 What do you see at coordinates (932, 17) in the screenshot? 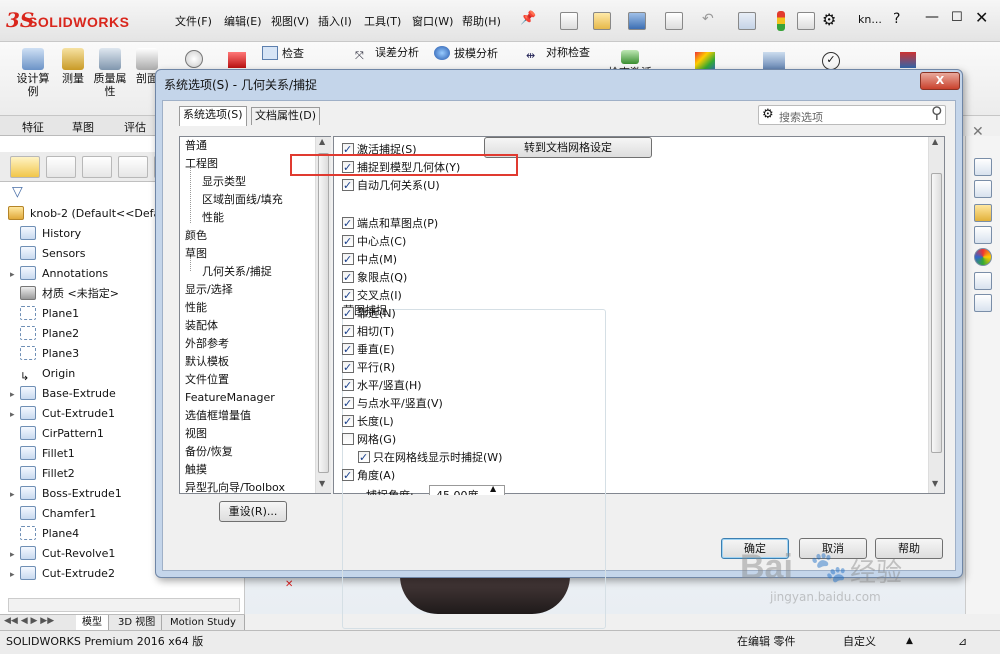
I see `minimize-icon: —` at bounding box center [932, 17].